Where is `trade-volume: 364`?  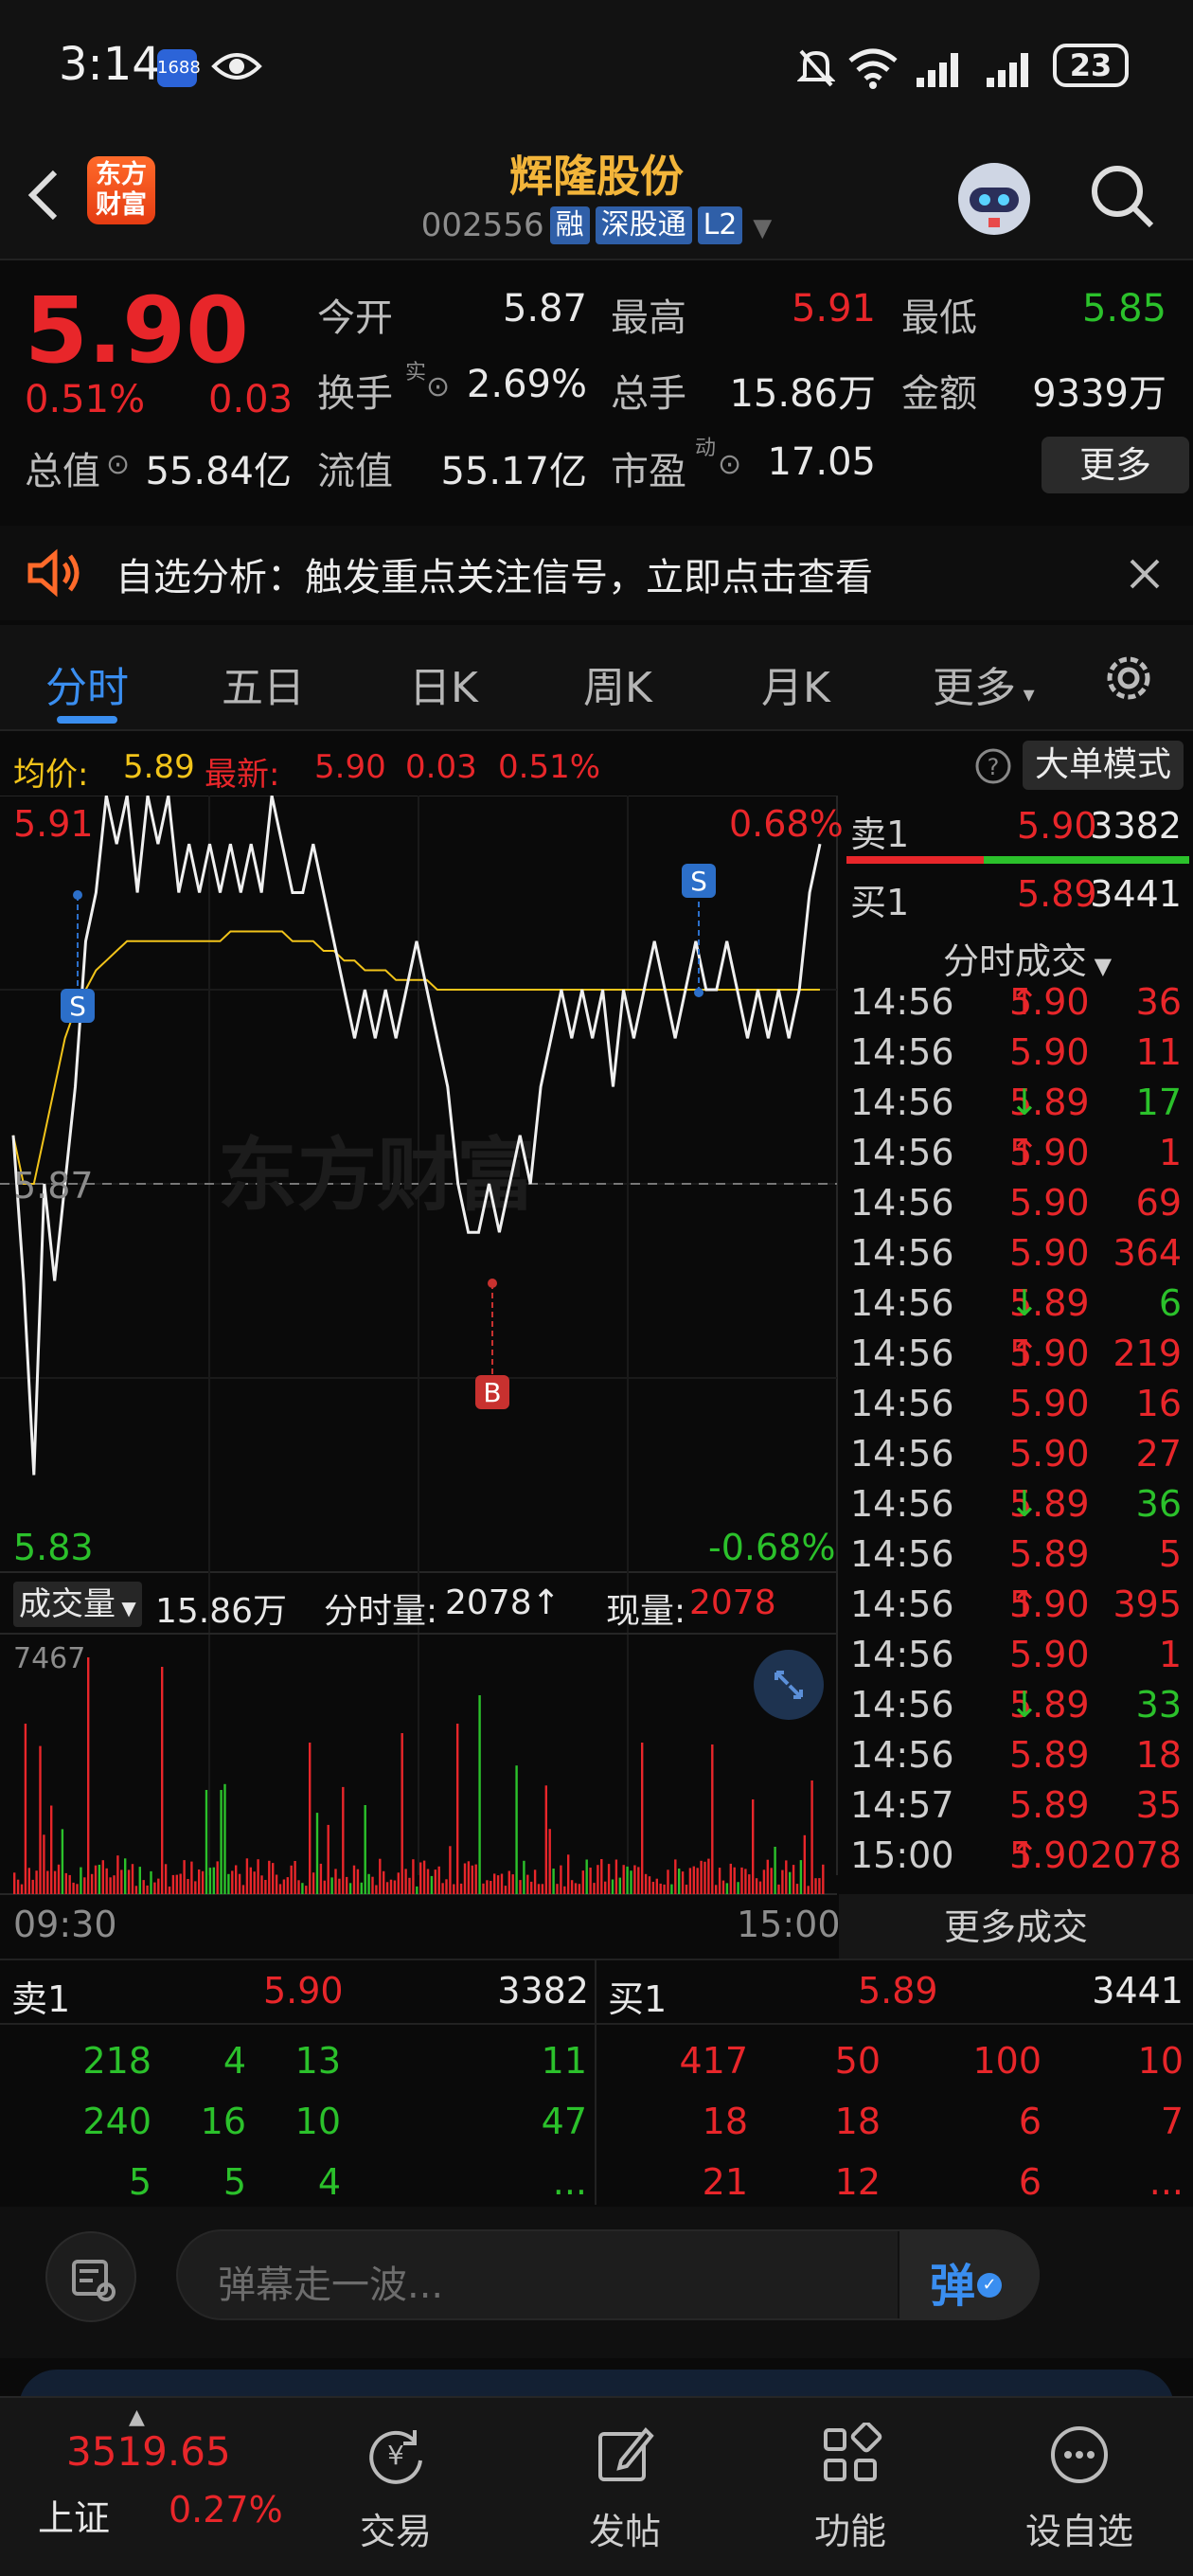 trade-volume: 364 is located at coordinates (1147, 1253).